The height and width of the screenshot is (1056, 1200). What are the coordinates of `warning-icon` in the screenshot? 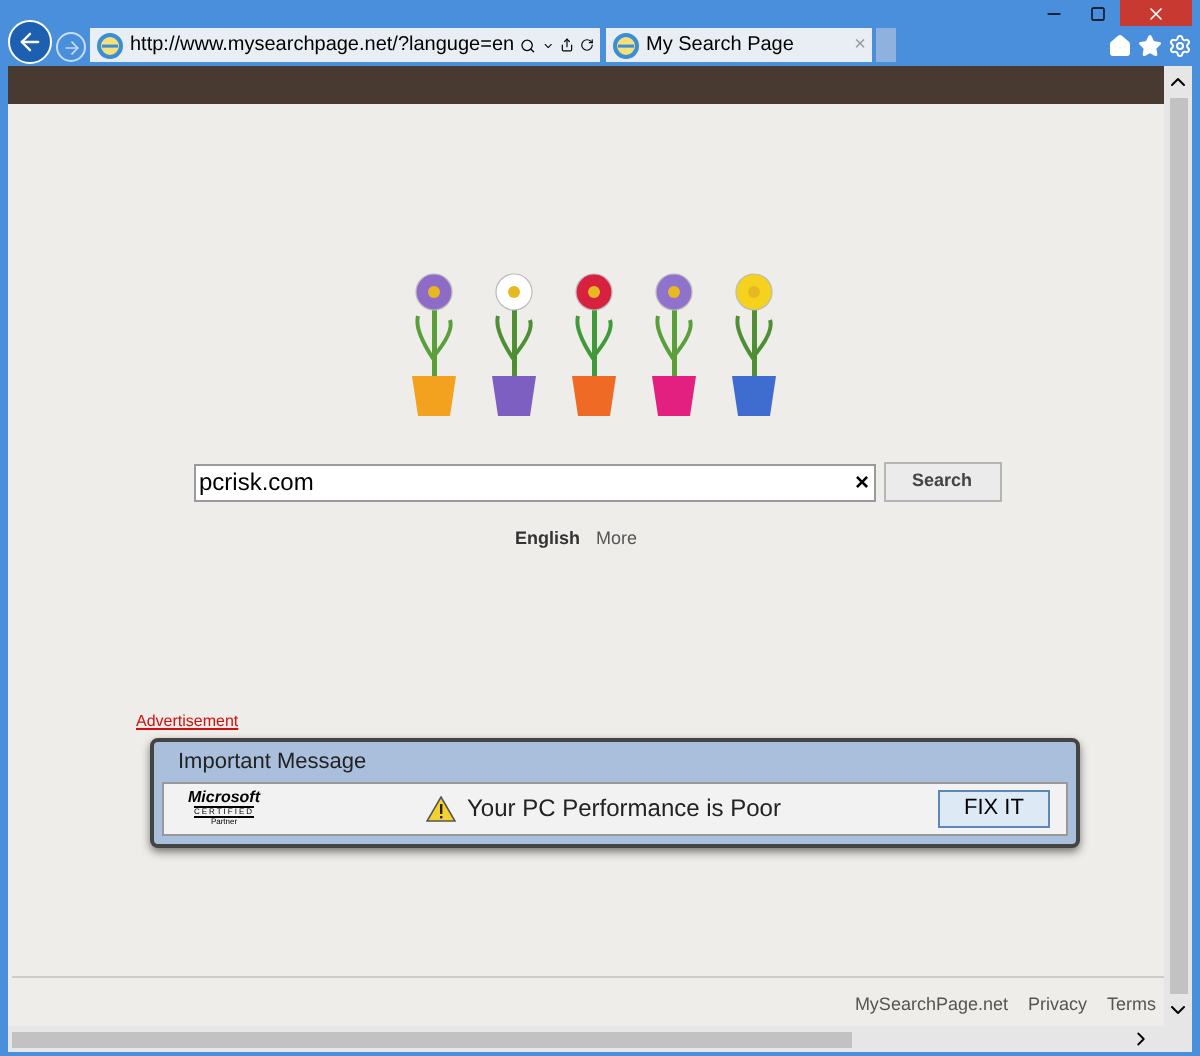 It's located at (440, 808).